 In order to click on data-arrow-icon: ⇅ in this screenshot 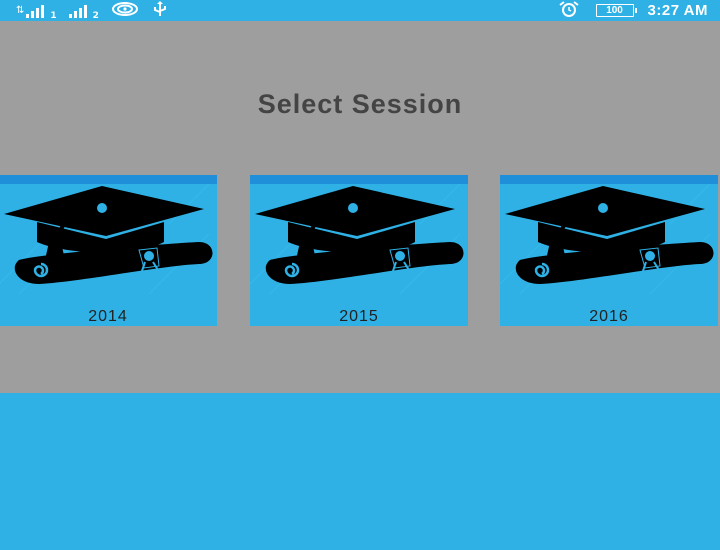, I will do `click(20, 10)`.